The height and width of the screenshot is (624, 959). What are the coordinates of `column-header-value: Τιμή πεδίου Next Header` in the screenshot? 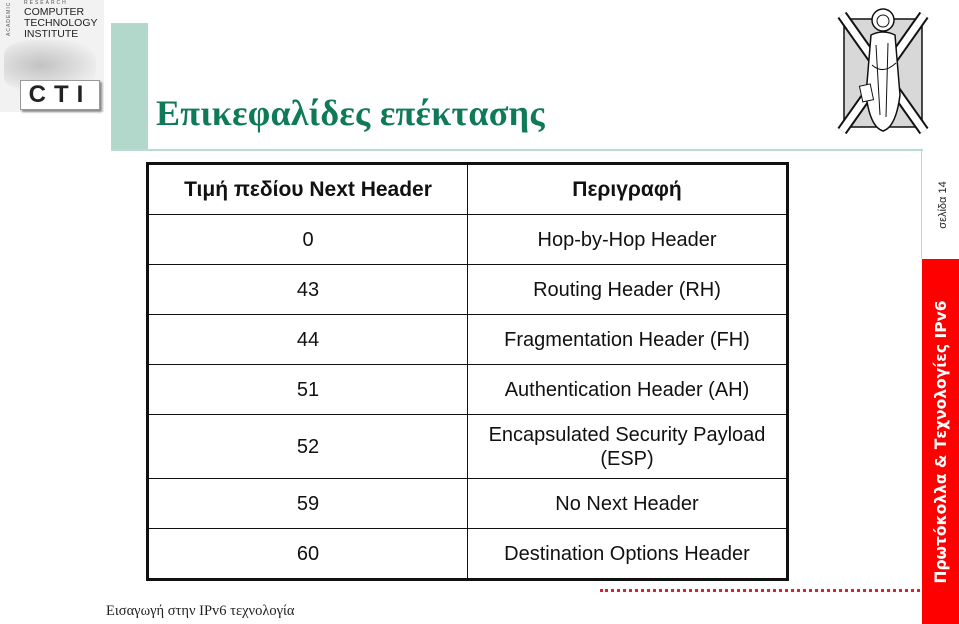 It's located at (307, 189).